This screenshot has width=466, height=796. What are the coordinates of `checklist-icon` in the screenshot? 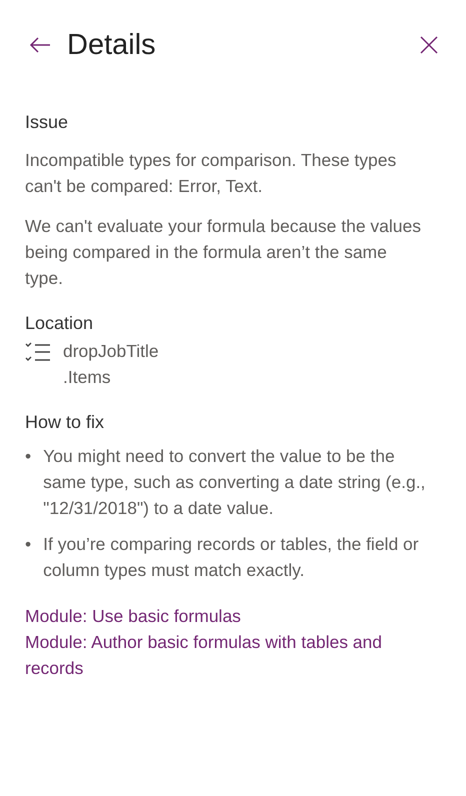 It's located at (38, 352).